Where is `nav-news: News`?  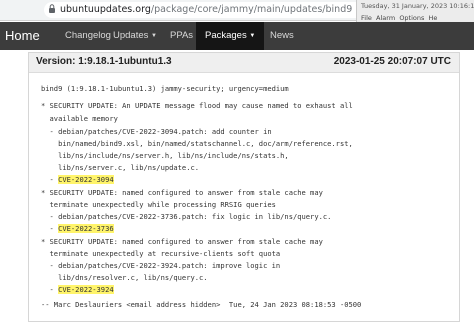
nav-news: News is located at coordinates (282, 36).